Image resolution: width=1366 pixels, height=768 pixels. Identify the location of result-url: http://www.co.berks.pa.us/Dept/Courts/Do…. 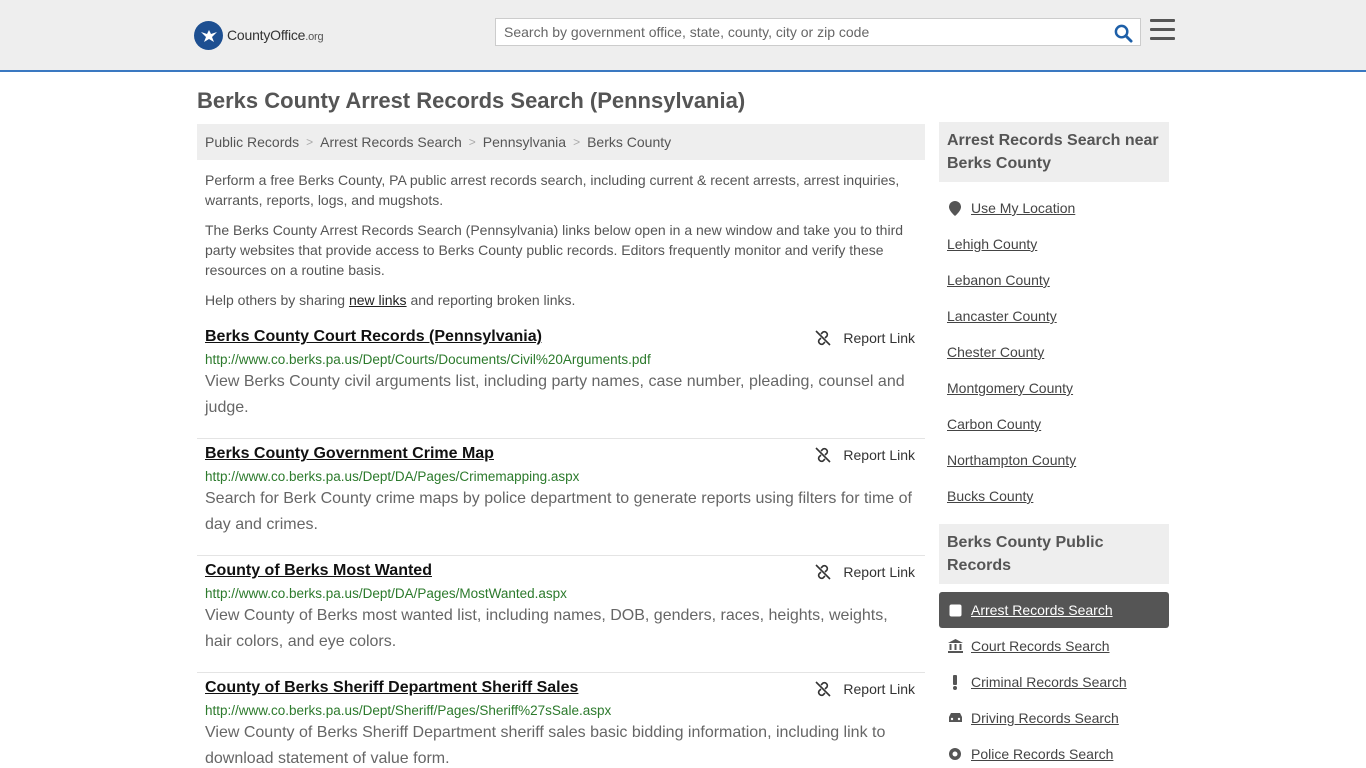
(561, 359).